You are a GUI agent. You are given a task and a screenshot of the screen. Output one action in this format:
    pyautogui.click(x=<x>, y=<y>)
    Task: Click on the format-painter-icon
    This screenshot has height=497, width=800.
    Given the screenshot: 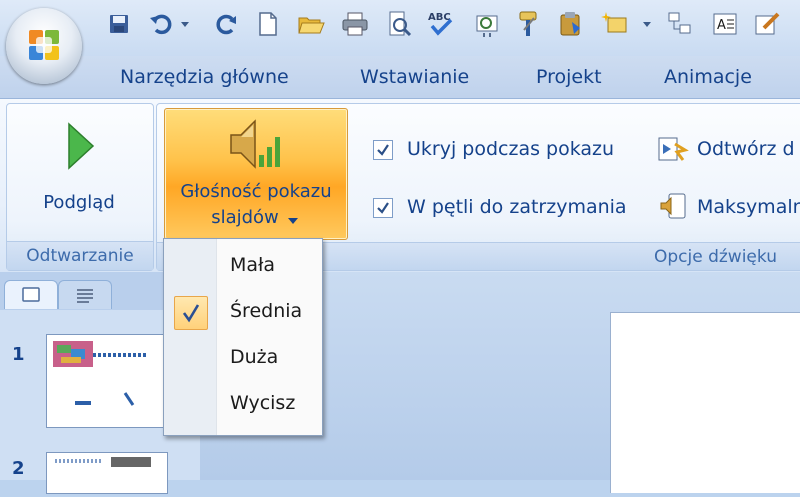 What is the action you would take?
    pyautogui.click(x=529, y=24)
    